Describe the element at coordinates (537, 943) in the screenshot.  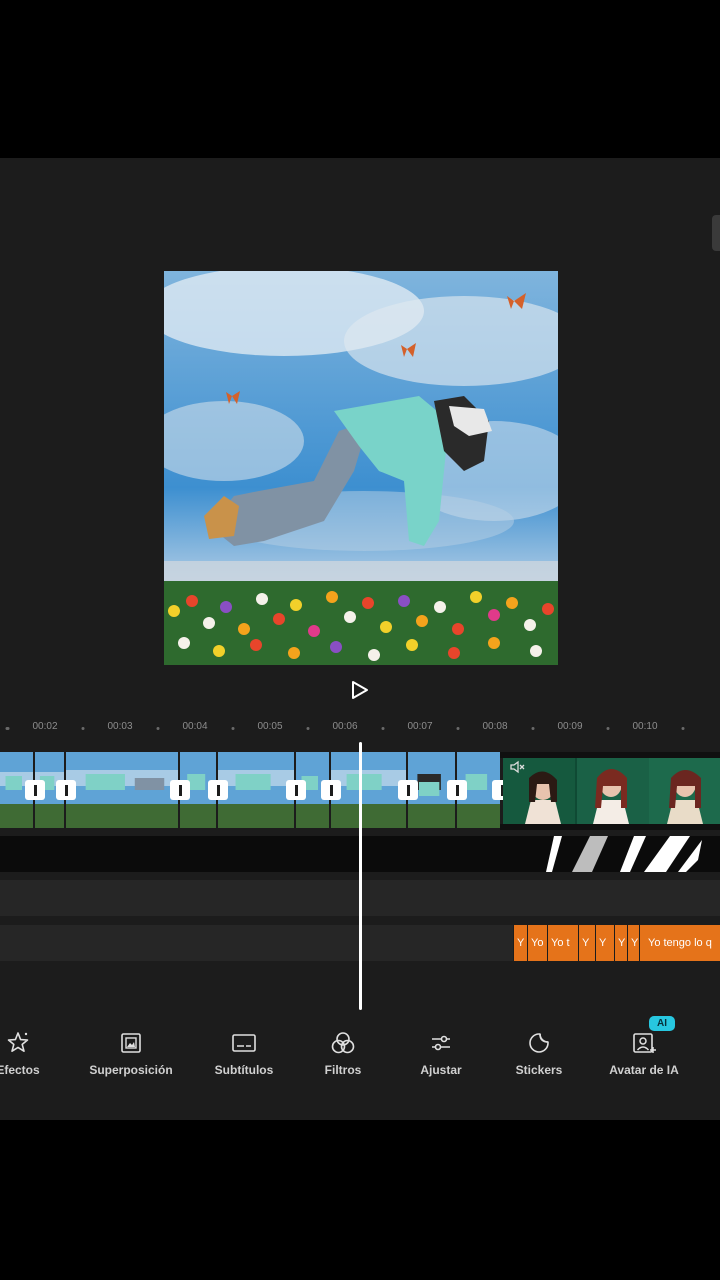
I see `subtitle-clip: Yo` at that location.